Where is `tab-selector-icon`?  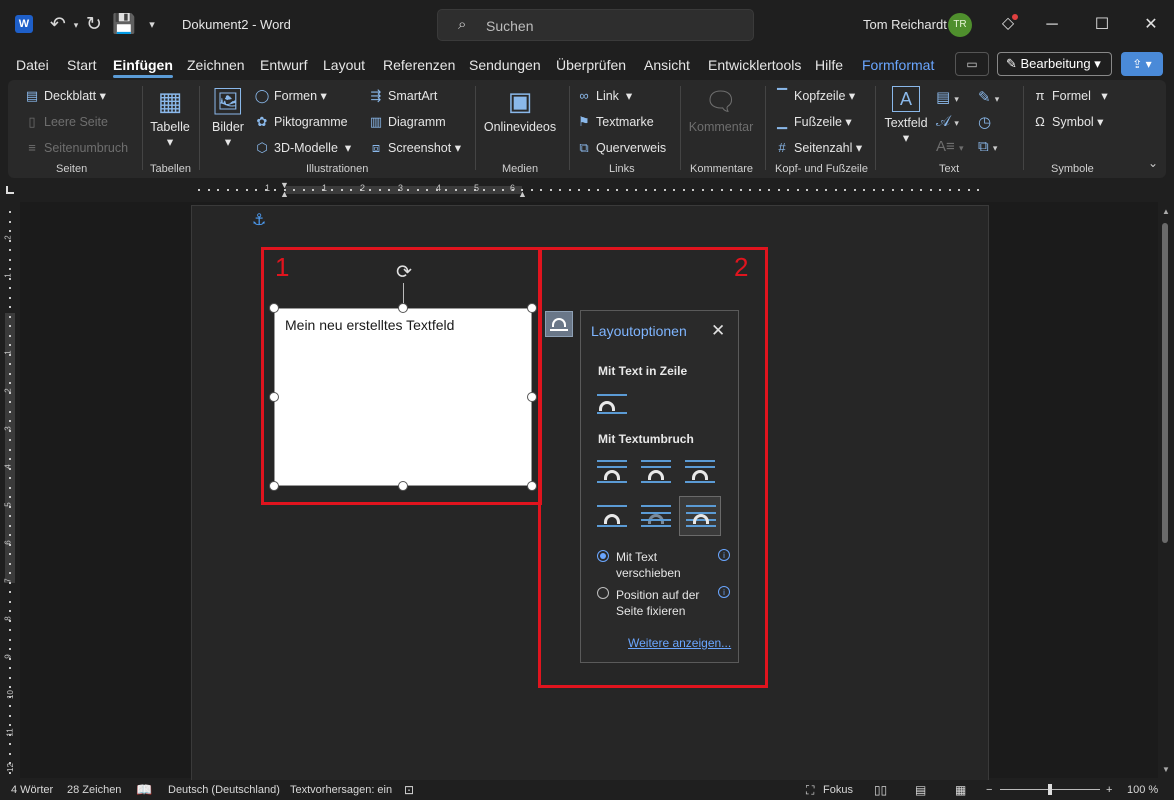 tab-selector-icon is located at coordinates (10, 190).